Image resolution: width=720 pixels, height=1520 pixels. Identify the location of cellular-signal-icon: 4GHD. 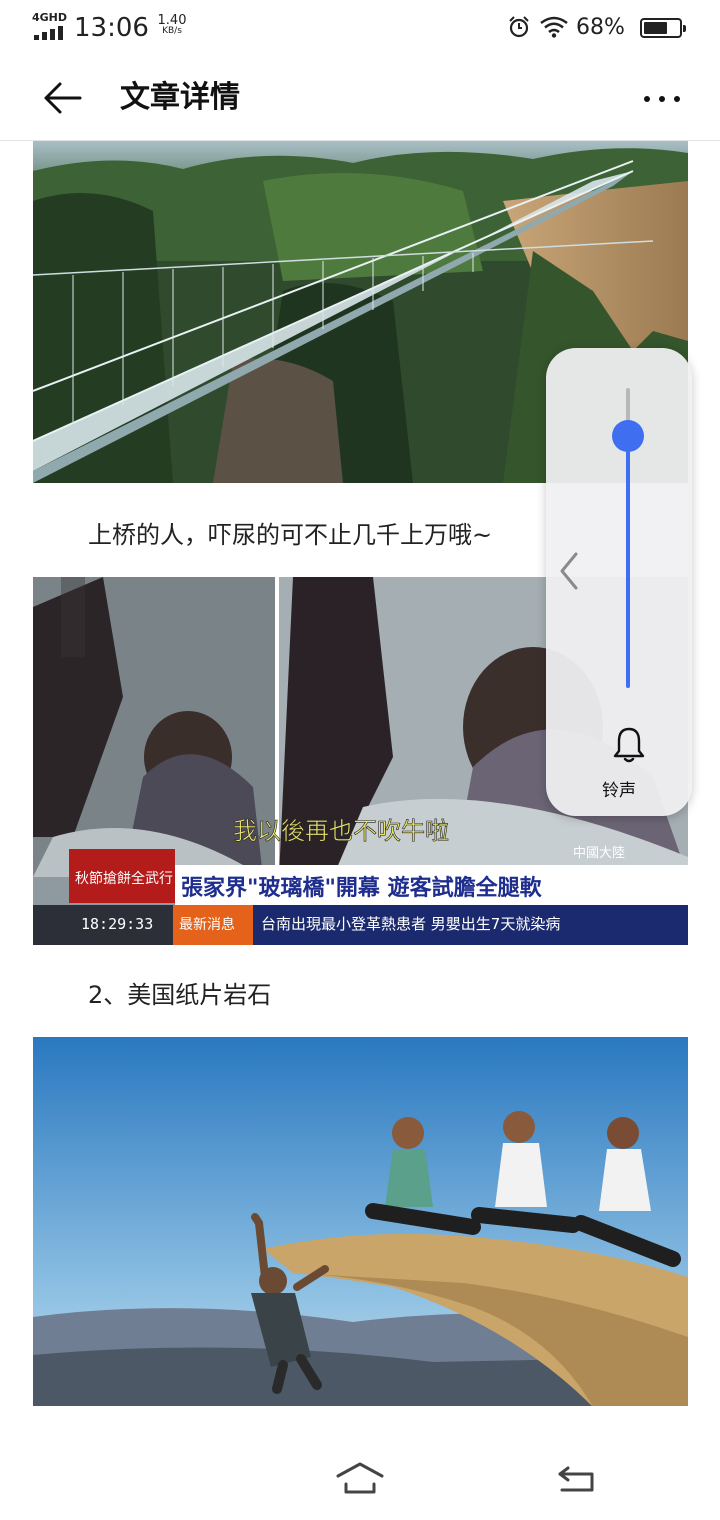
(50, 26).